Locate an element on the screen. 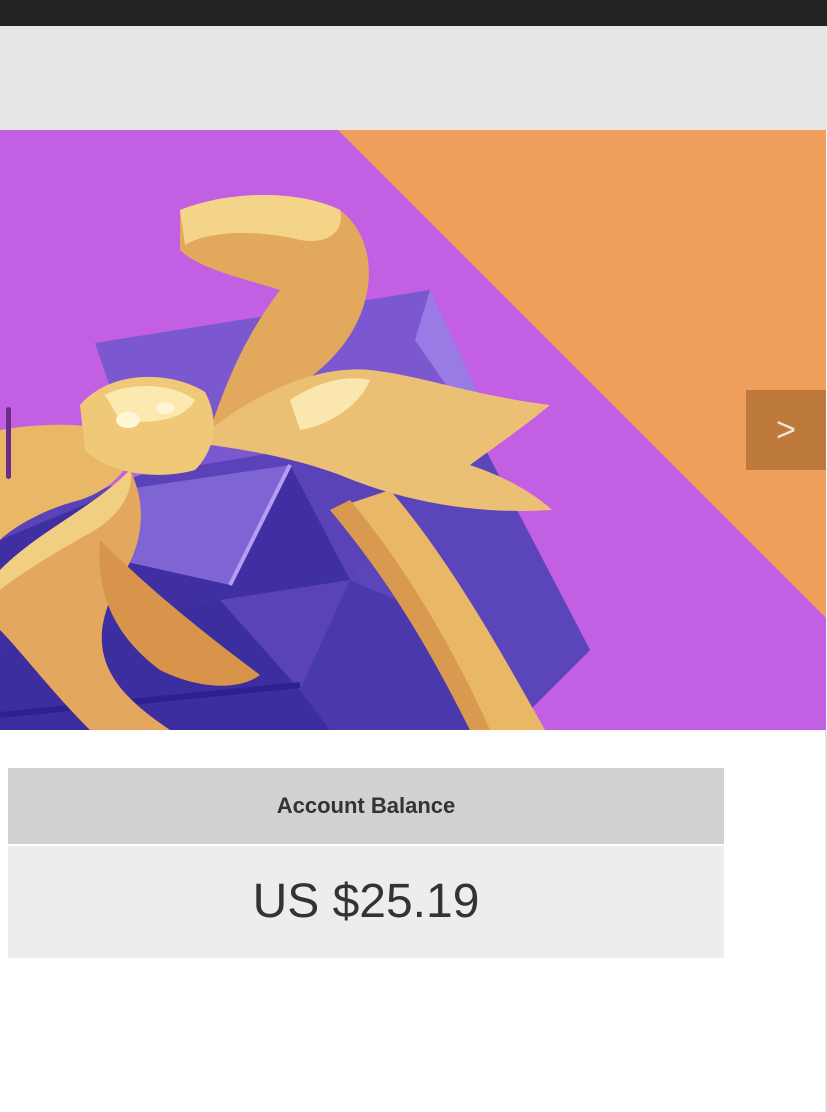 The height and width of the screenshot is (1112, 827). top-bar is located at coordinates (413, 13).